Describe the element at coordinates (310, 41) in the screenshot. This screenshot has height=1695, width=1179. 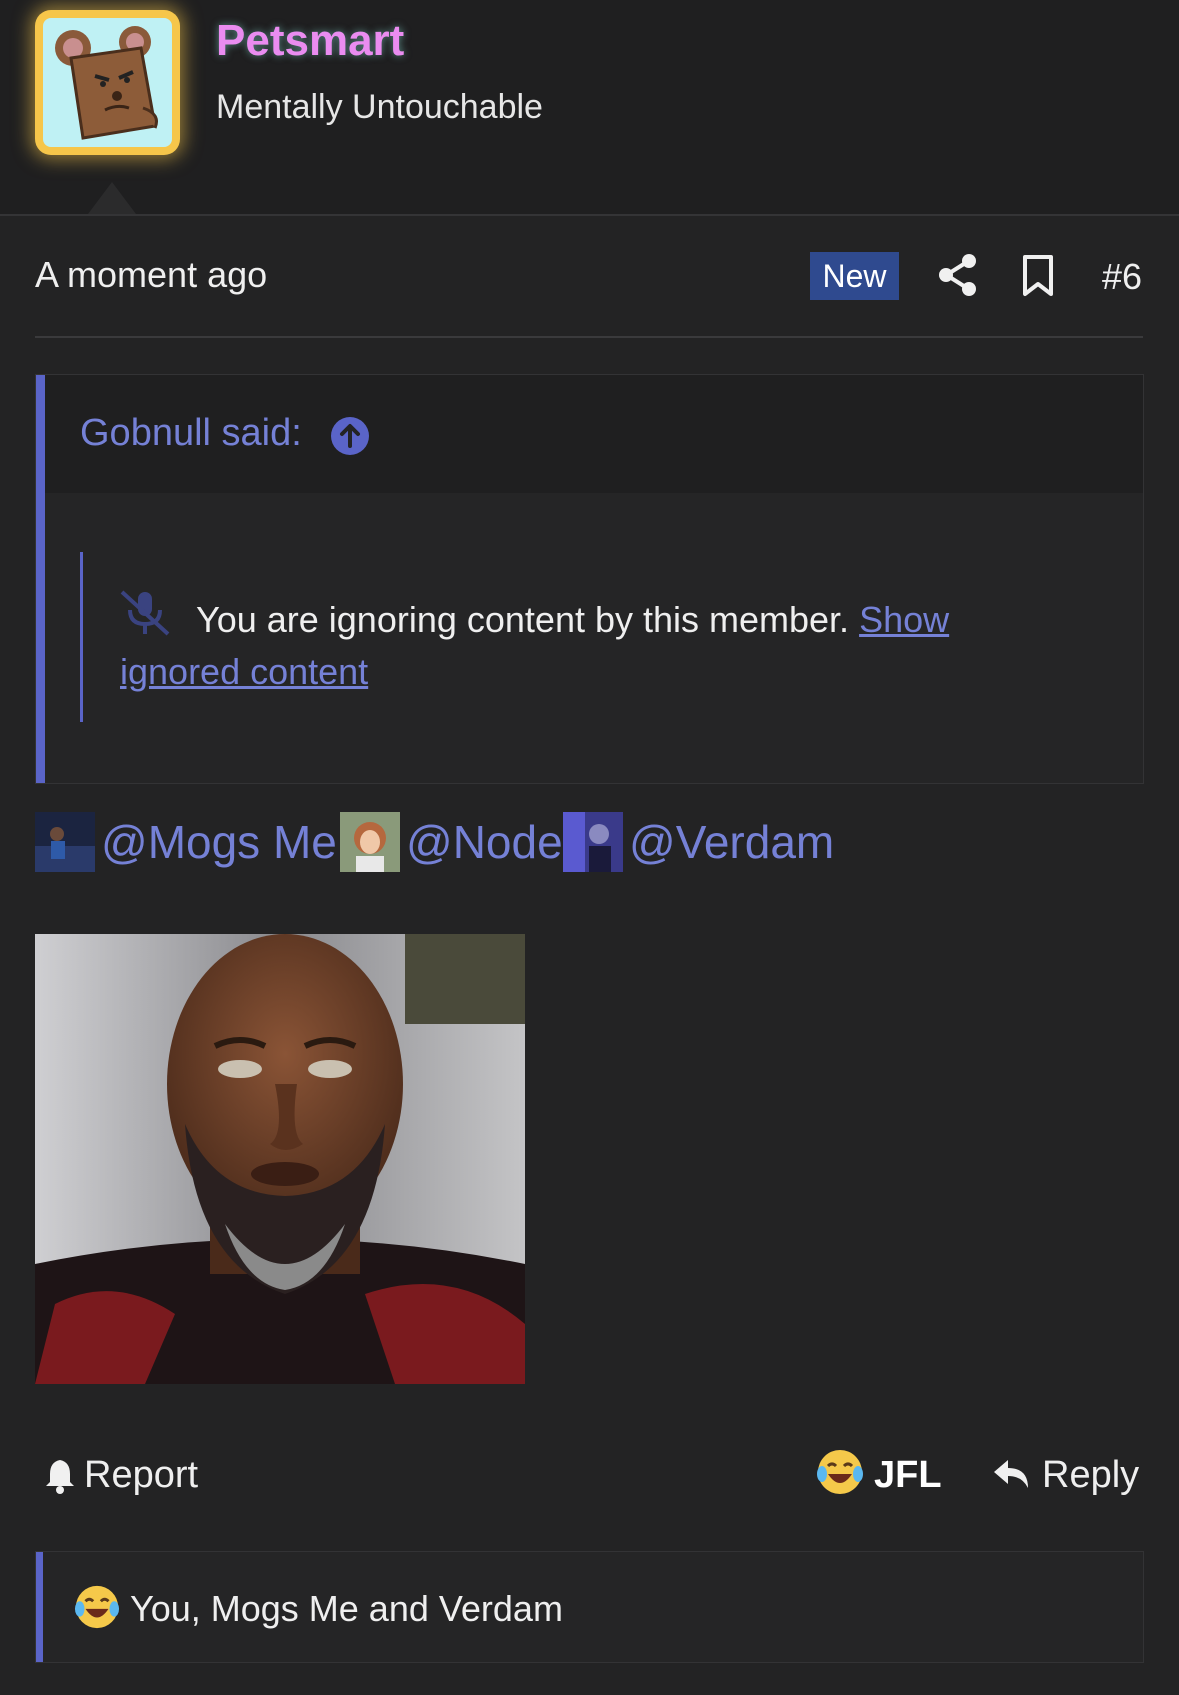
I see `username: Petsmart` at that location.